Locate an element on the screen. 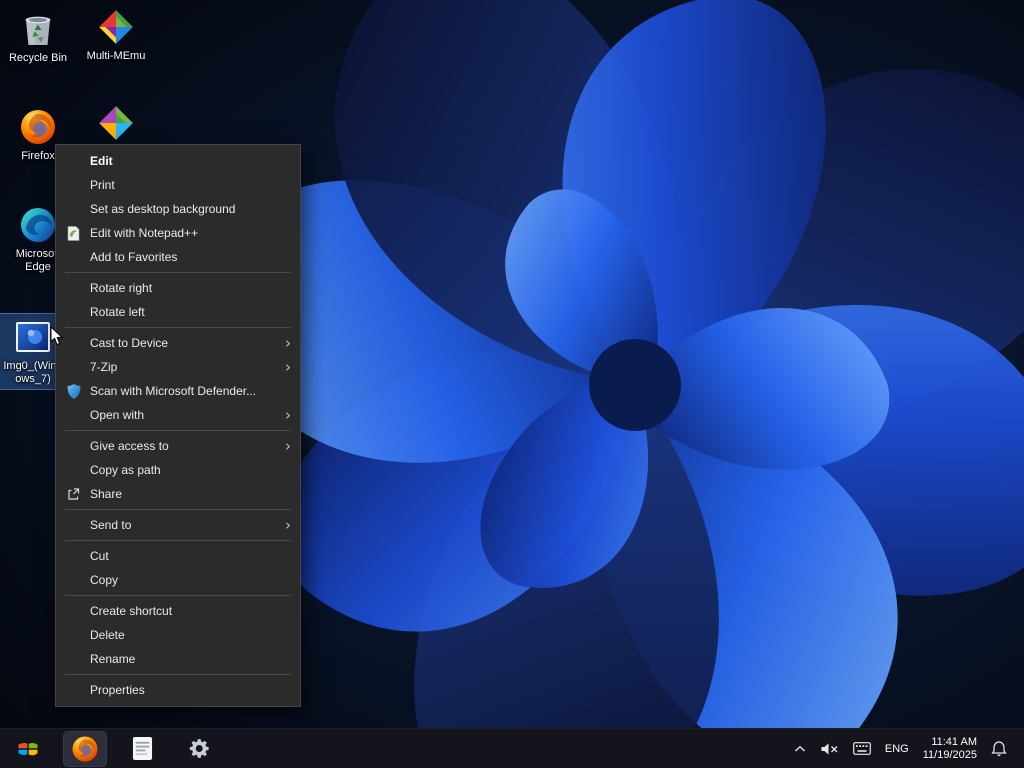 This screenshot has width=1024, height=768. chevron-up-icon is located at coordinates (799, 748).